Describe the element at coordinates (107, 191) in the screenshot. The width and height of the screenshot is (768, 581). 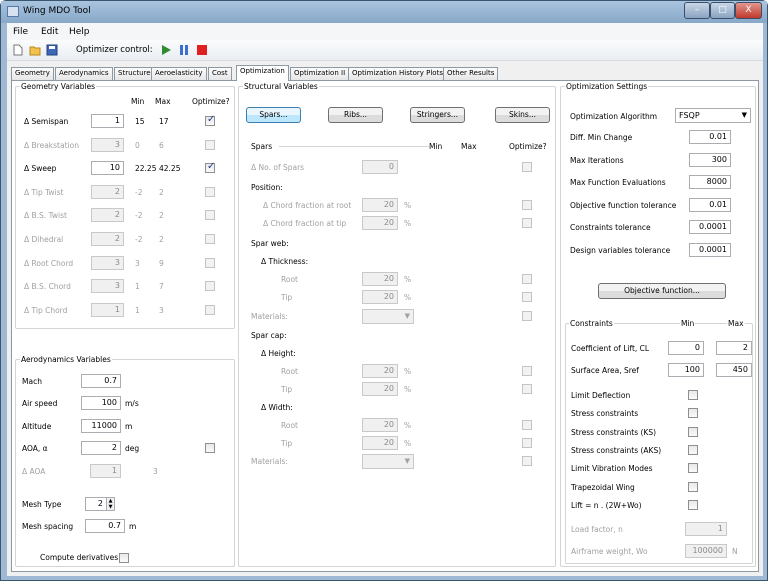
I see `geo-row-3-value-field: 2` at that location.